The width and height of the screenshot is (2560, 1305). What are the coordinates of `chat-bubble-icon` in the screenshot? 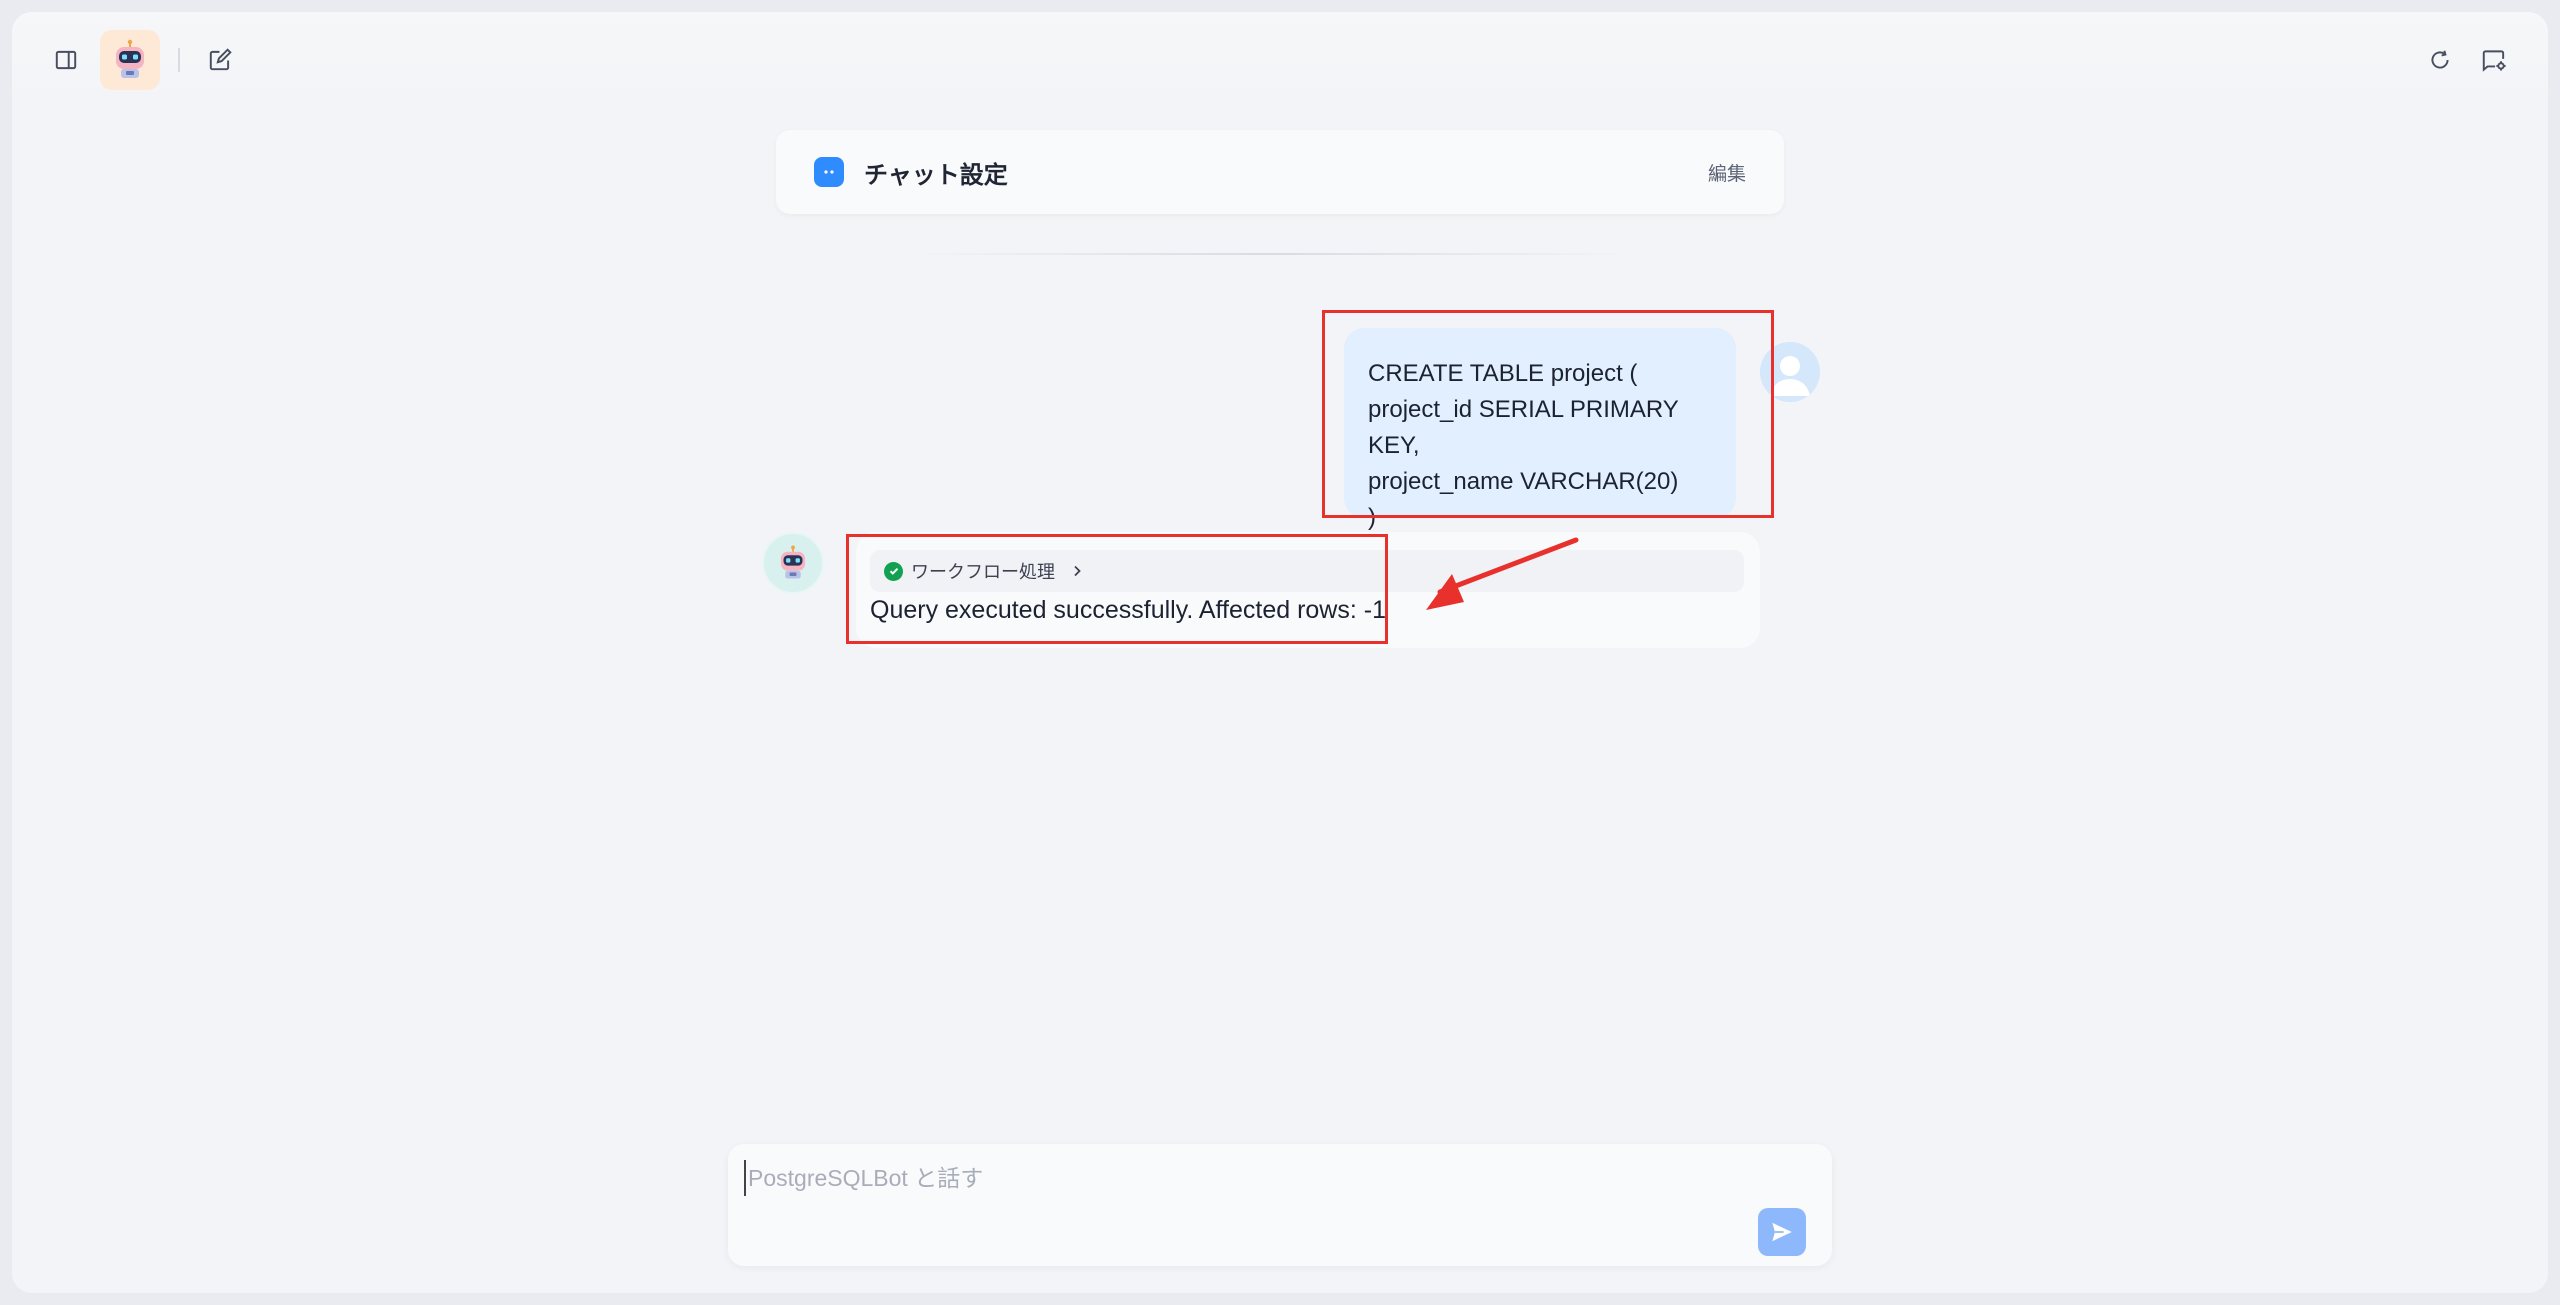 It's located at (829, 172).